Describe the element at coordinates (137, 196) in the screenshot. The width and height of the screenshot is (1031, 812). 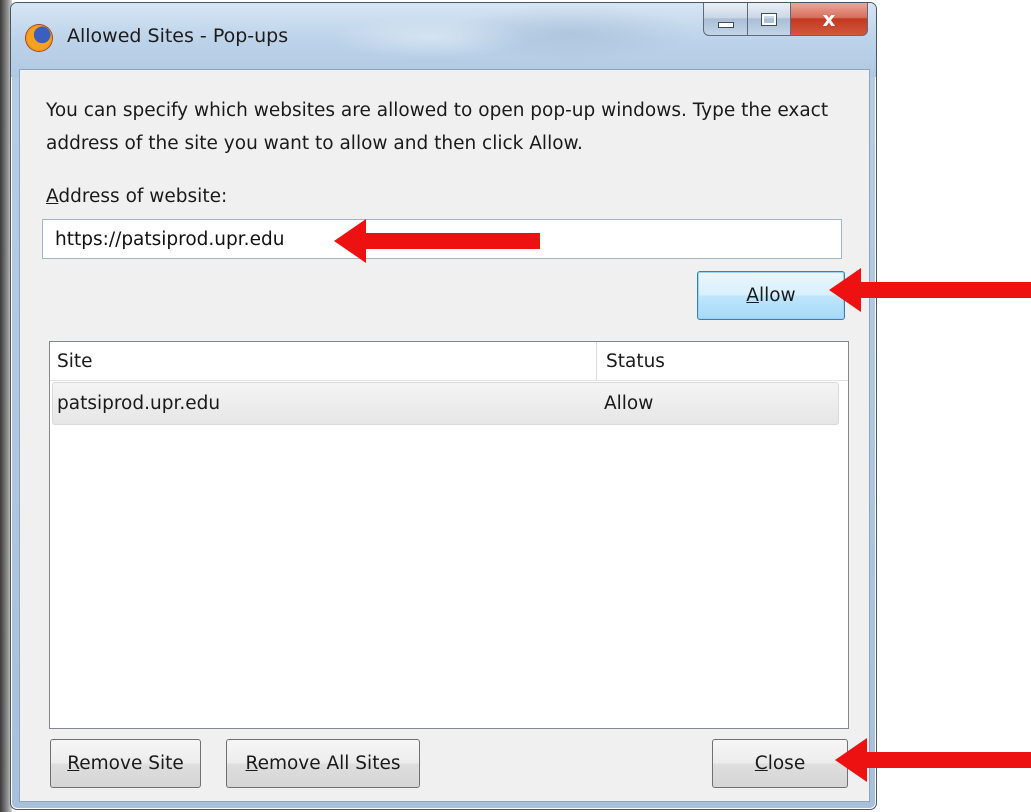
I see `address-label: Address of website:` at that location.